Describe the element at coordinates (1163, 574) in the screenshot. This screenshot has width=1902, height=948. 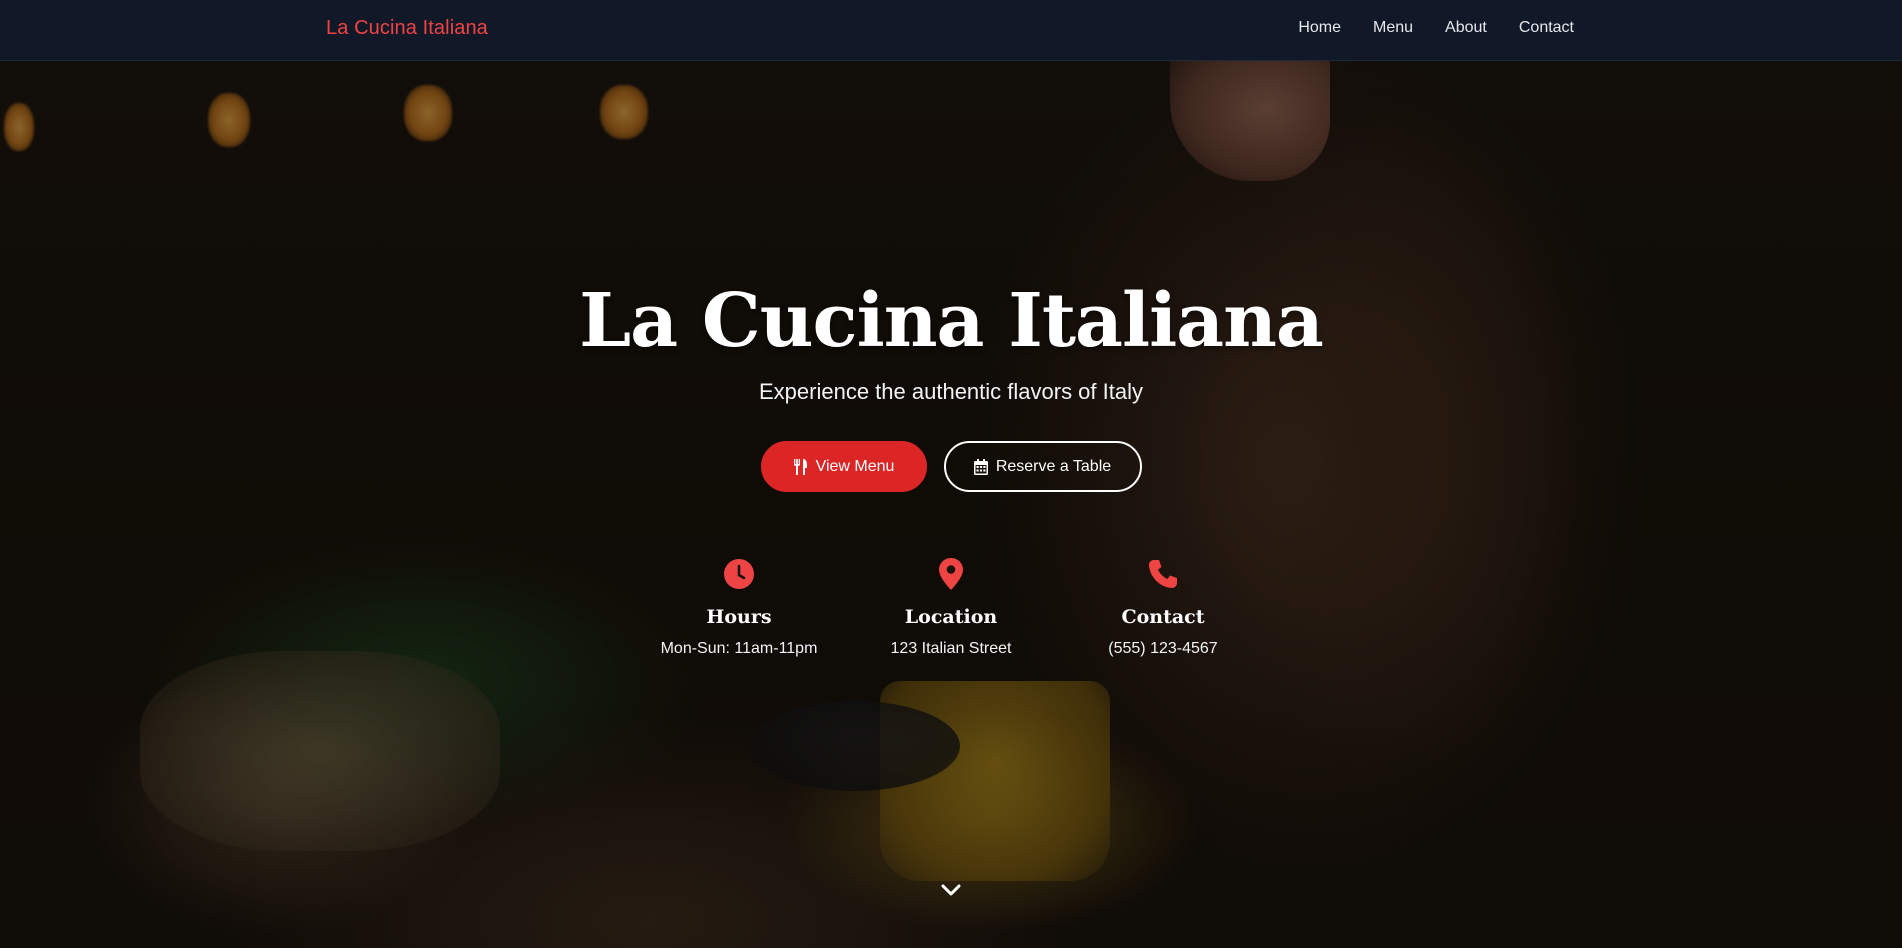
I see `phone-icon` at that location.